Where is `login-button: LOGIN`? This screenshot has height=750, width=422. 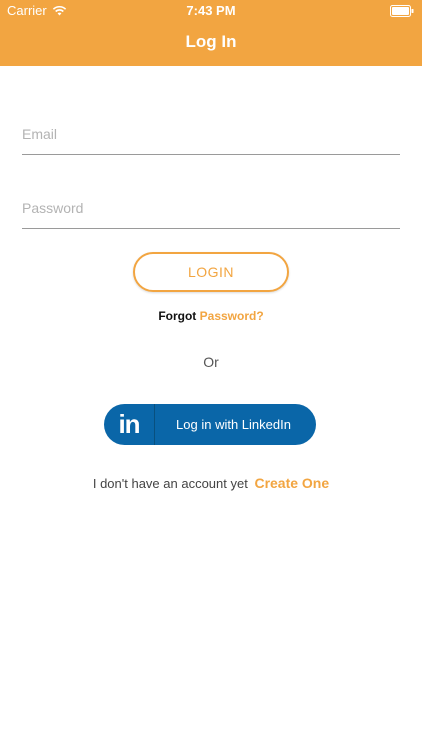
login-button: LOGIN is located at coordinates (211, 272).